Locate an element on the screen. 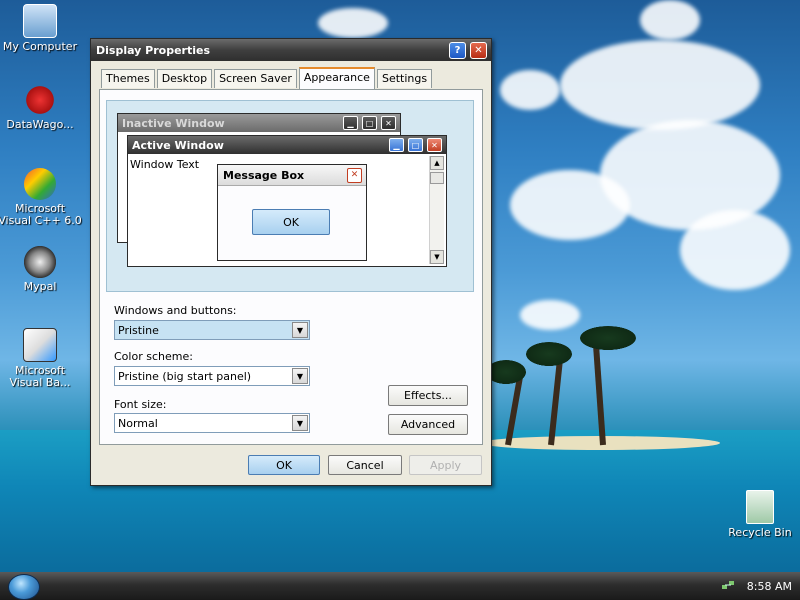 Image resolution: width=800 pixels, height=600 pixels. desktop-icon-label: Microsoft Visual C++ 6.0 is located at coordinates (41, 214).